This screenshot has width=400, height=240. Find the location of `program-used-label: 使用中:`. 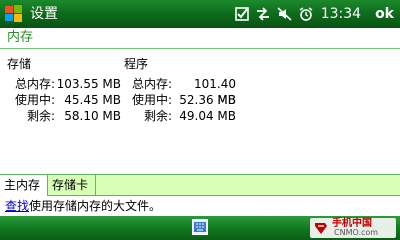

program-used-label: 使用中: is located at coordinates (151, 100).